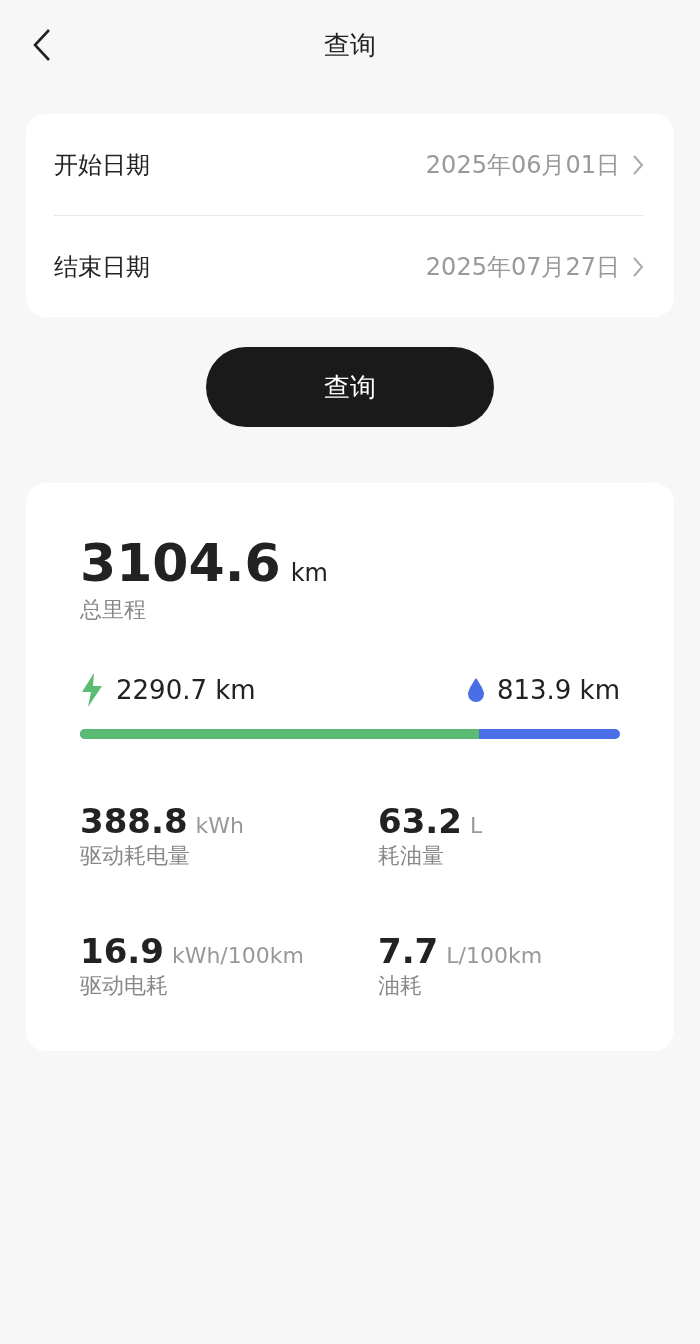 Image resolution: width=700 pixels, height=1344 pixels. I want to click on page-title: 查询, so click(350, 45).